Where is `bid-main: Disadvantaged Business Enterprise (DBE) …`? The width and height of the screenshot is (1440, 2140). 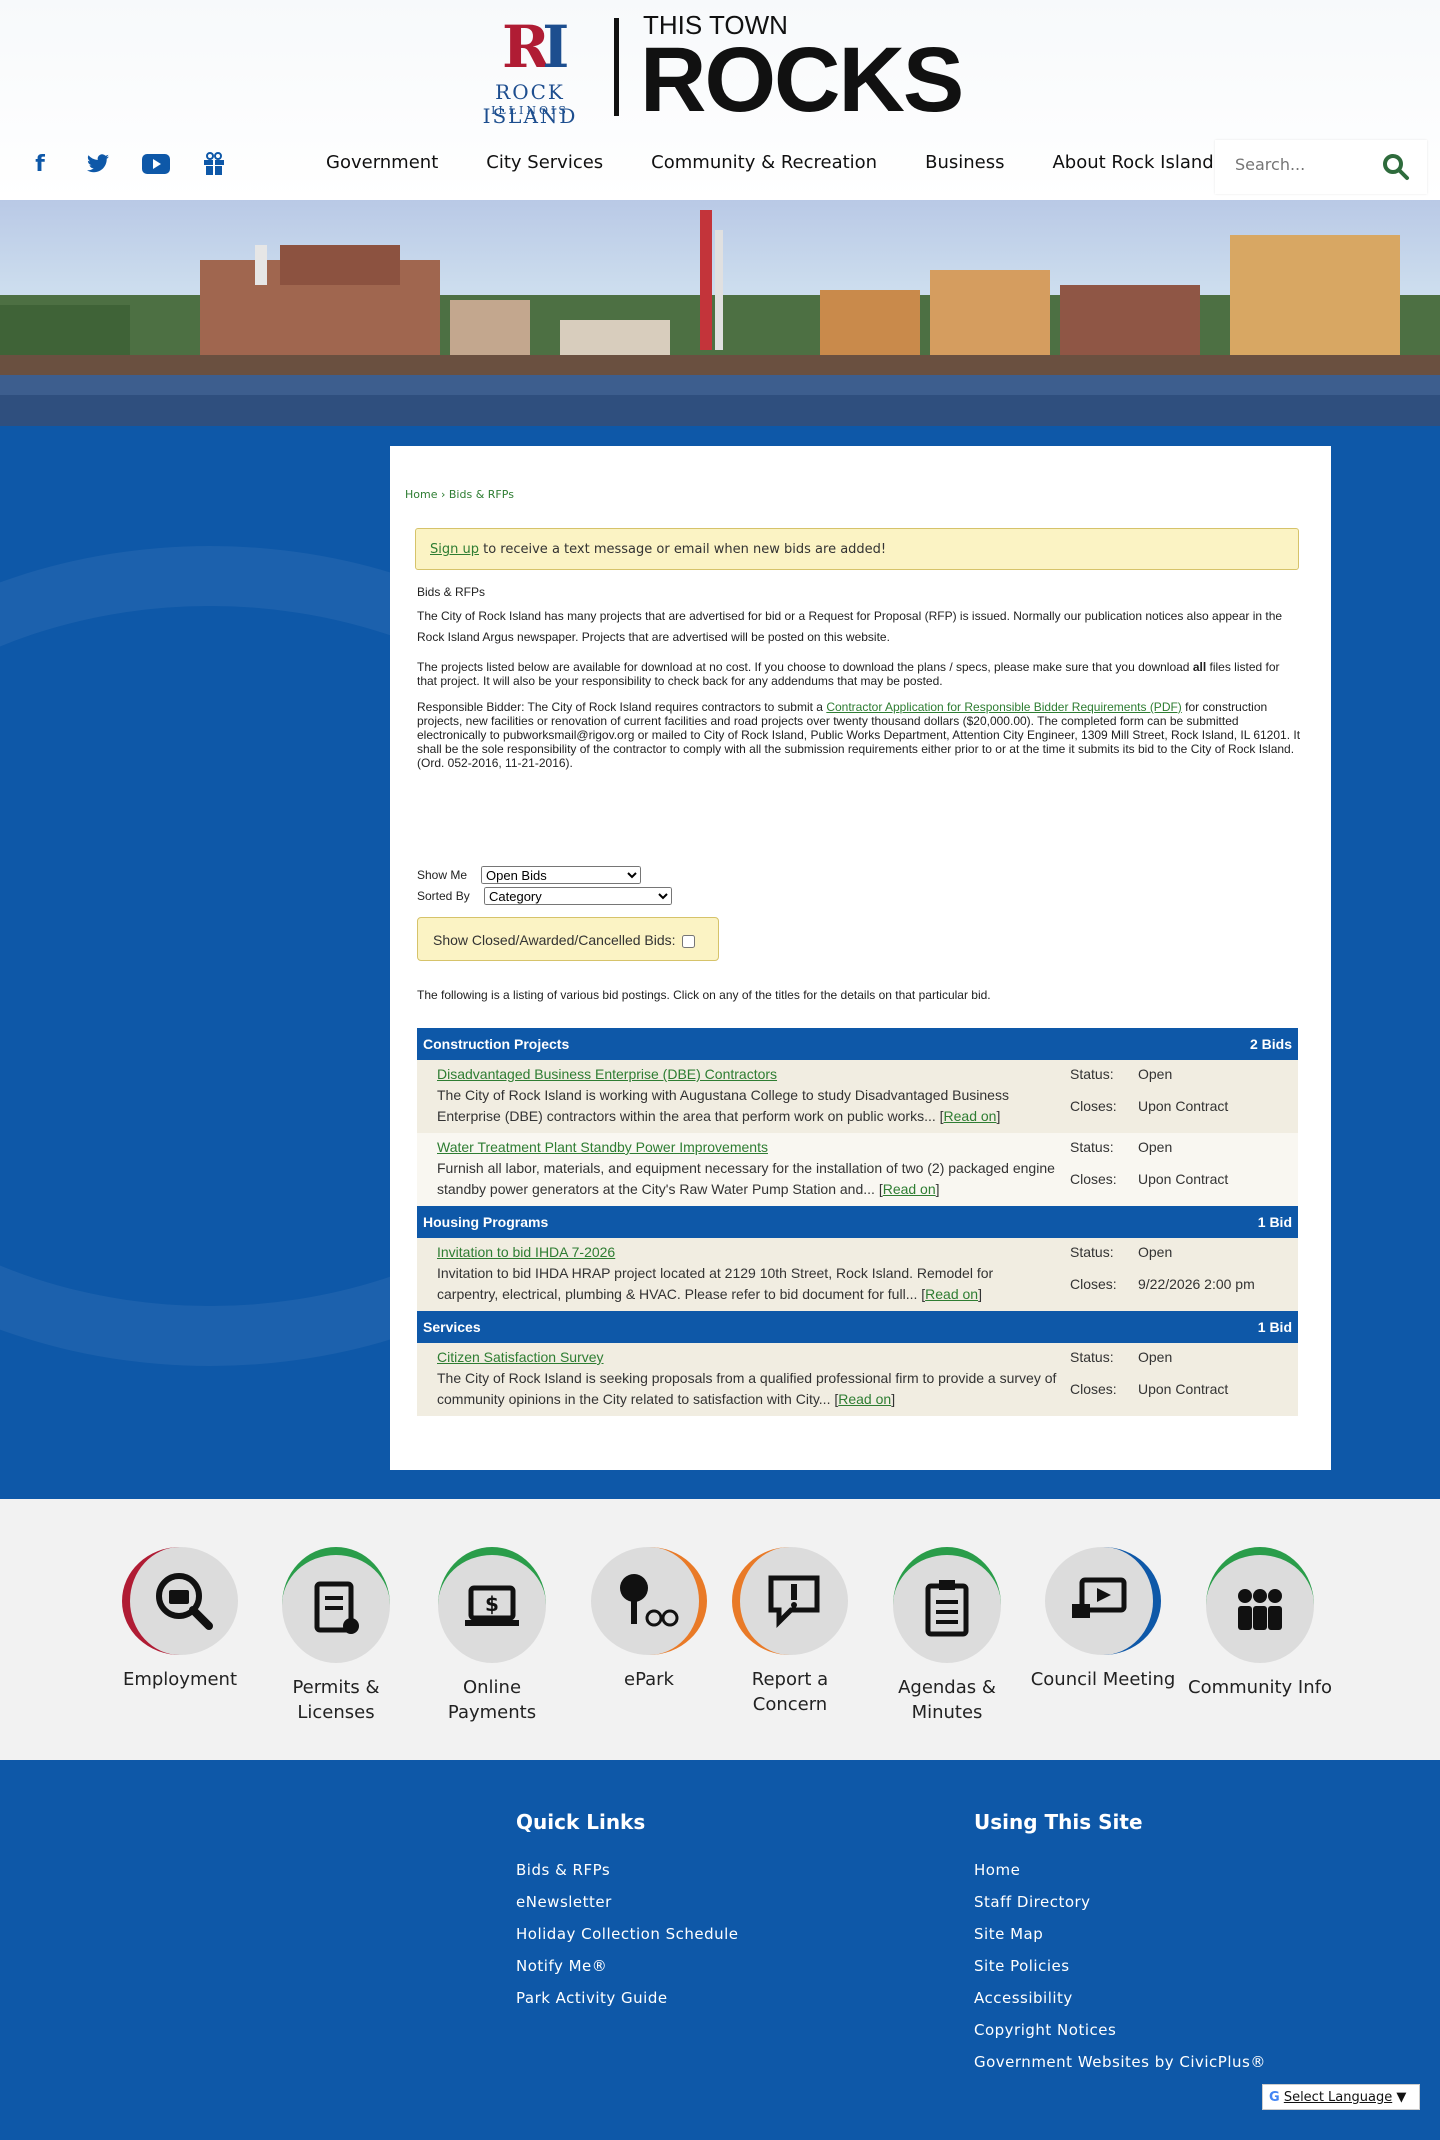
bid-main: Disadvantaged Business Enterprise (DBE) … is located at coordinates (747, 1095).